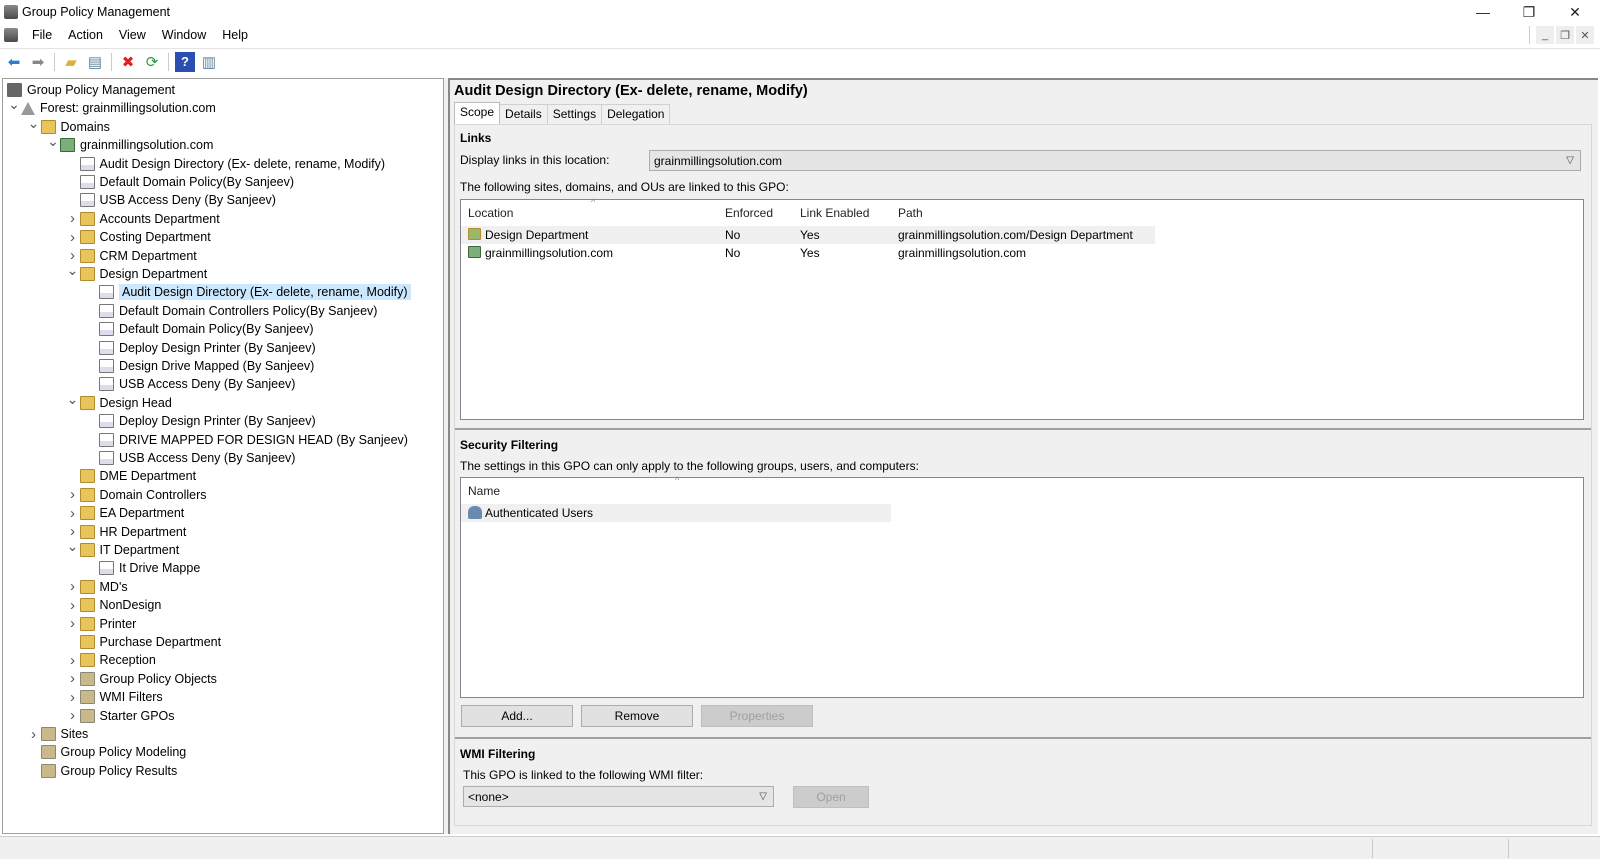 The height and width of the screenshot is (859, 1600). Describe the element at coordinates (111, 660) in the screenshot. I see `tree-item: › Reception` at that location.